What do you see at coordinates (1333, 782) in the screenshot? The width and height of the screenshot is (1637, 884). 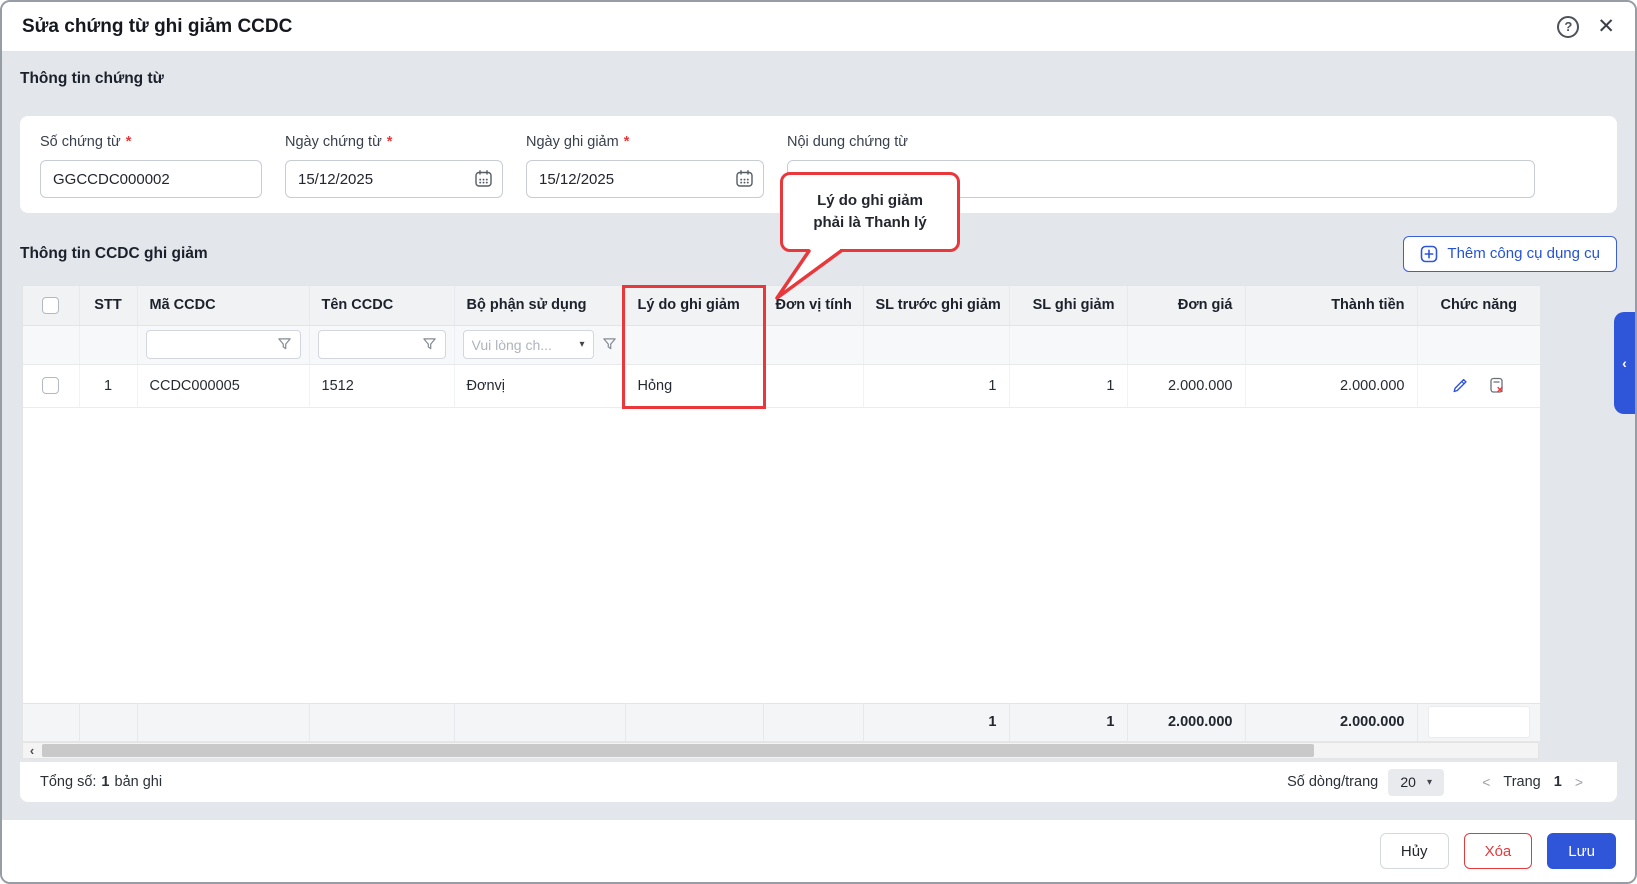 I see `rows-per-page-label: Số dòng/trang` at bounding box center [1333, 782].